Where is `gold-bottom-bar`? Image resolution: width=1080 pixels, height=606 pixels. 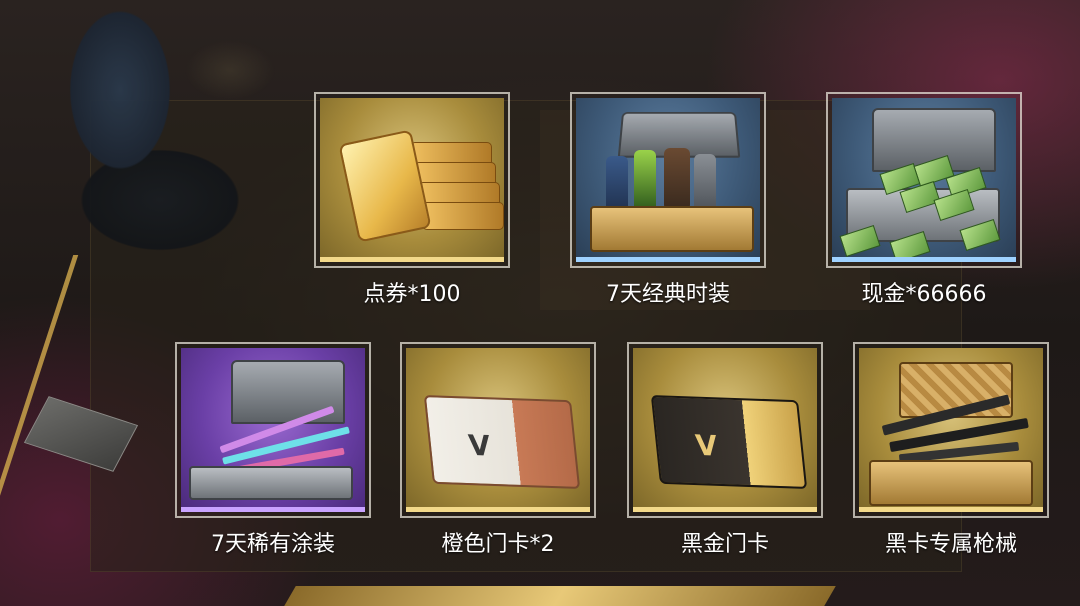 gold-bottom-bar is located at coordinates (560, 596).